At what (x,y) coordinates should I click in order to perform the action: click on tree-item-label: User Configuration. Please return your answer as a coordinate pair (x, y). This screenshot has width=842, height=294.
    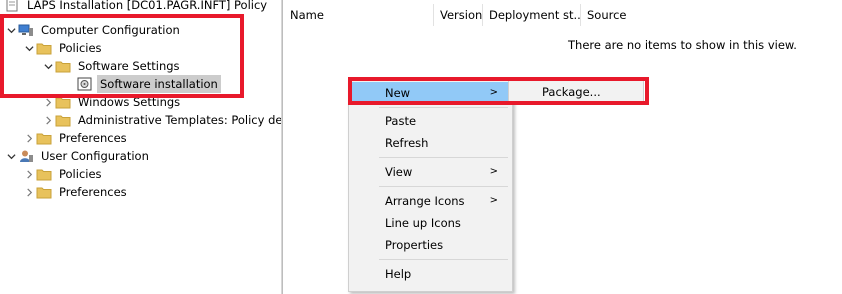
    Looking at the image, I should click on (95, 156).